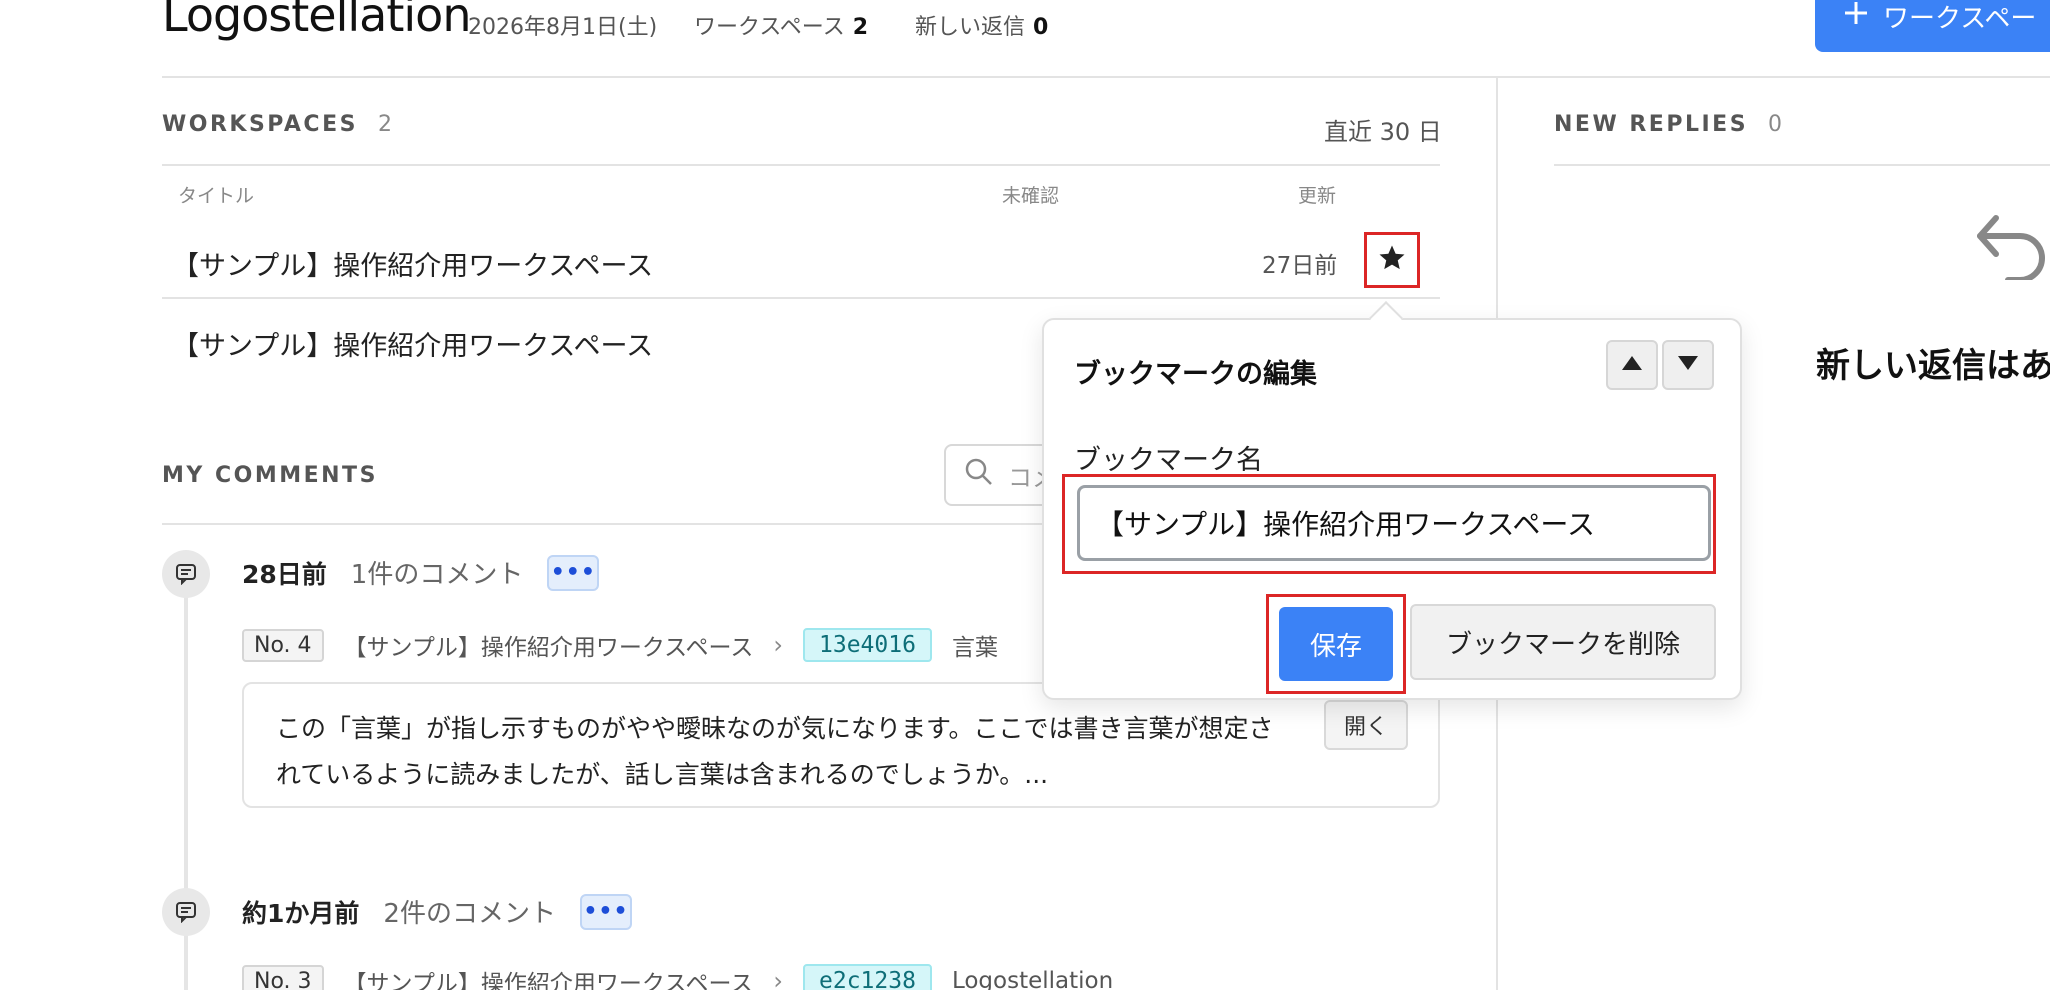 The image size is (2050, 990). Describe the element at coordinates (801, 259) in the screenshot. I see `workspace-row: 【サンプル】操作紹介用ワークスペース 27日前` at that location.